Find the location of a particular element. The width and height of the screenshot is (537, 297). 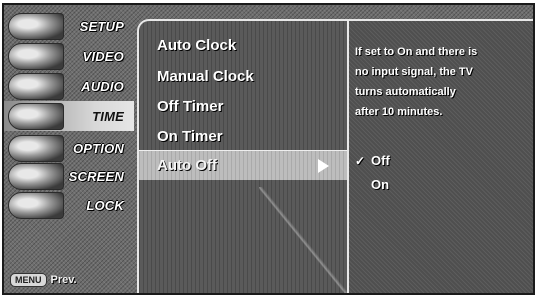

setup-icon is located at coordinates (36, 26).